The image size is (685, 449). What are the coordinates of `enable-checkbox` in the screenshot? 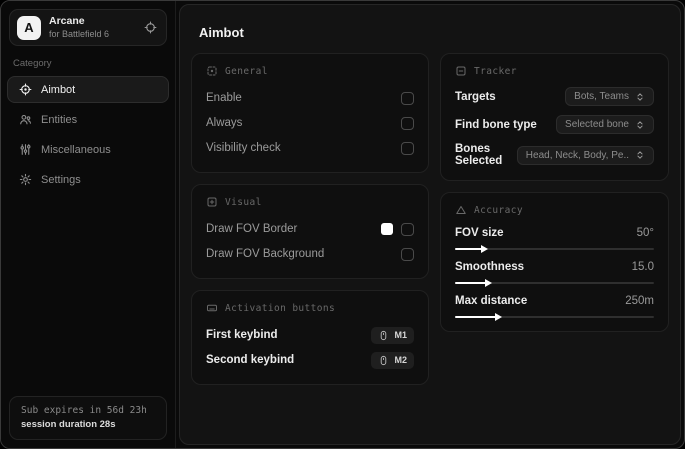 It's located at (407, 98).